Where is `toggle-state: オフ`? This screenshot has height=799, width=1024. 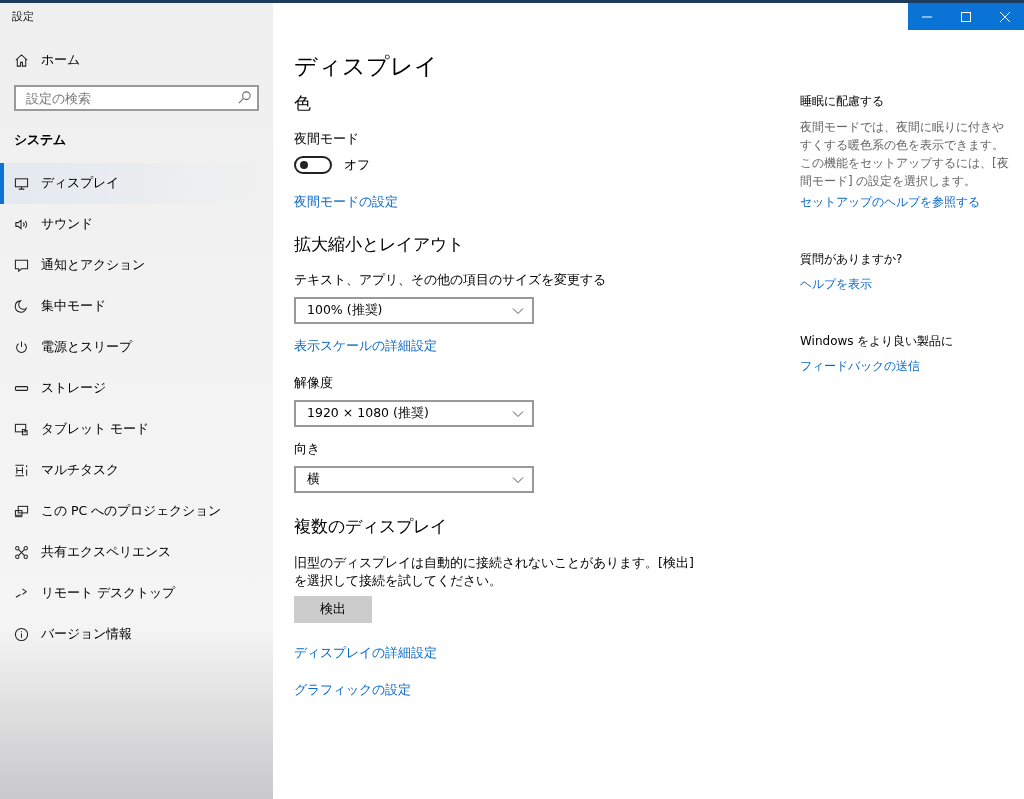
toggle-state: オフ is located at coordinates (357, 165).